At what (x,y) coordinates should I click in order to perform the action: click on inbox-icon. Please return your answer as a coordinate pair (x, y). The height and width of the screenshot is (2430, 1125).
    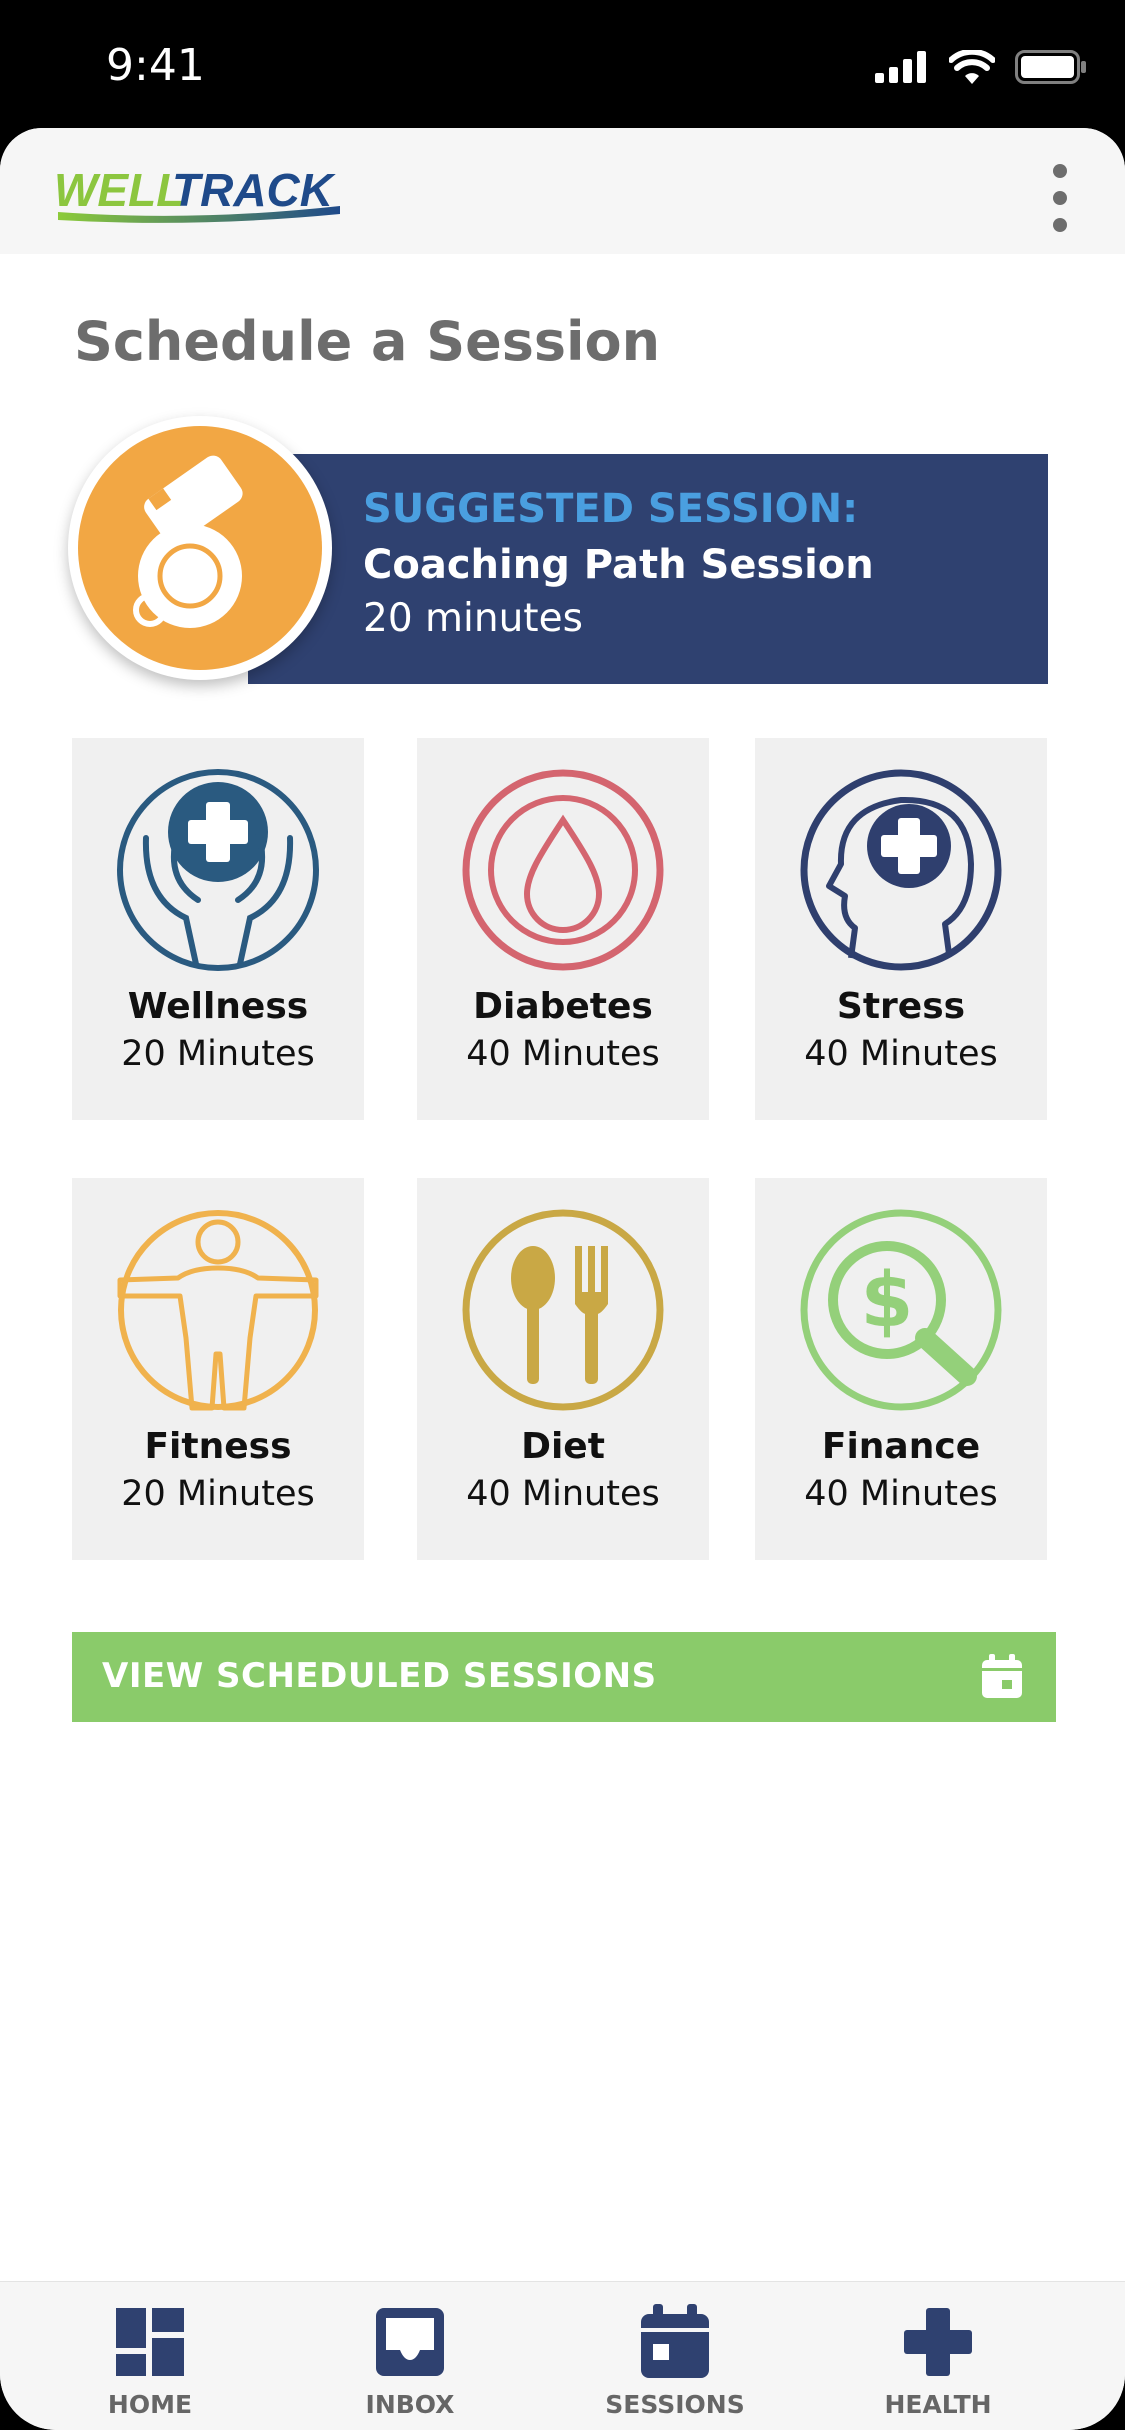
    Looking at the image, I should click on (410, 2342).